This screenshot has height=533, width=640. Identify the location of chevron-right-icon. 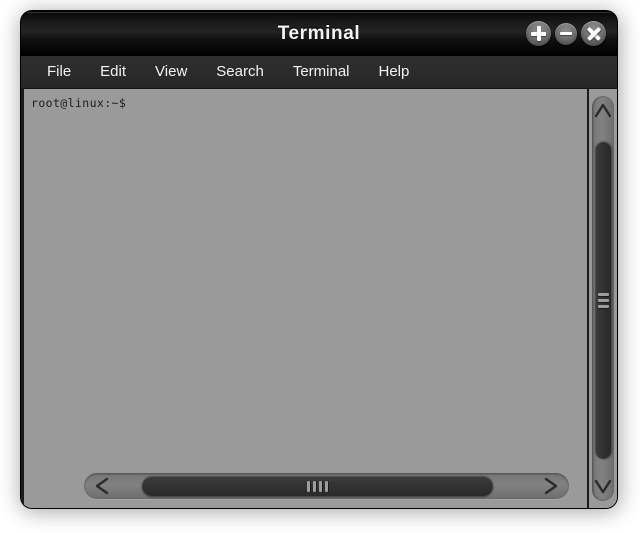
(551, 486).